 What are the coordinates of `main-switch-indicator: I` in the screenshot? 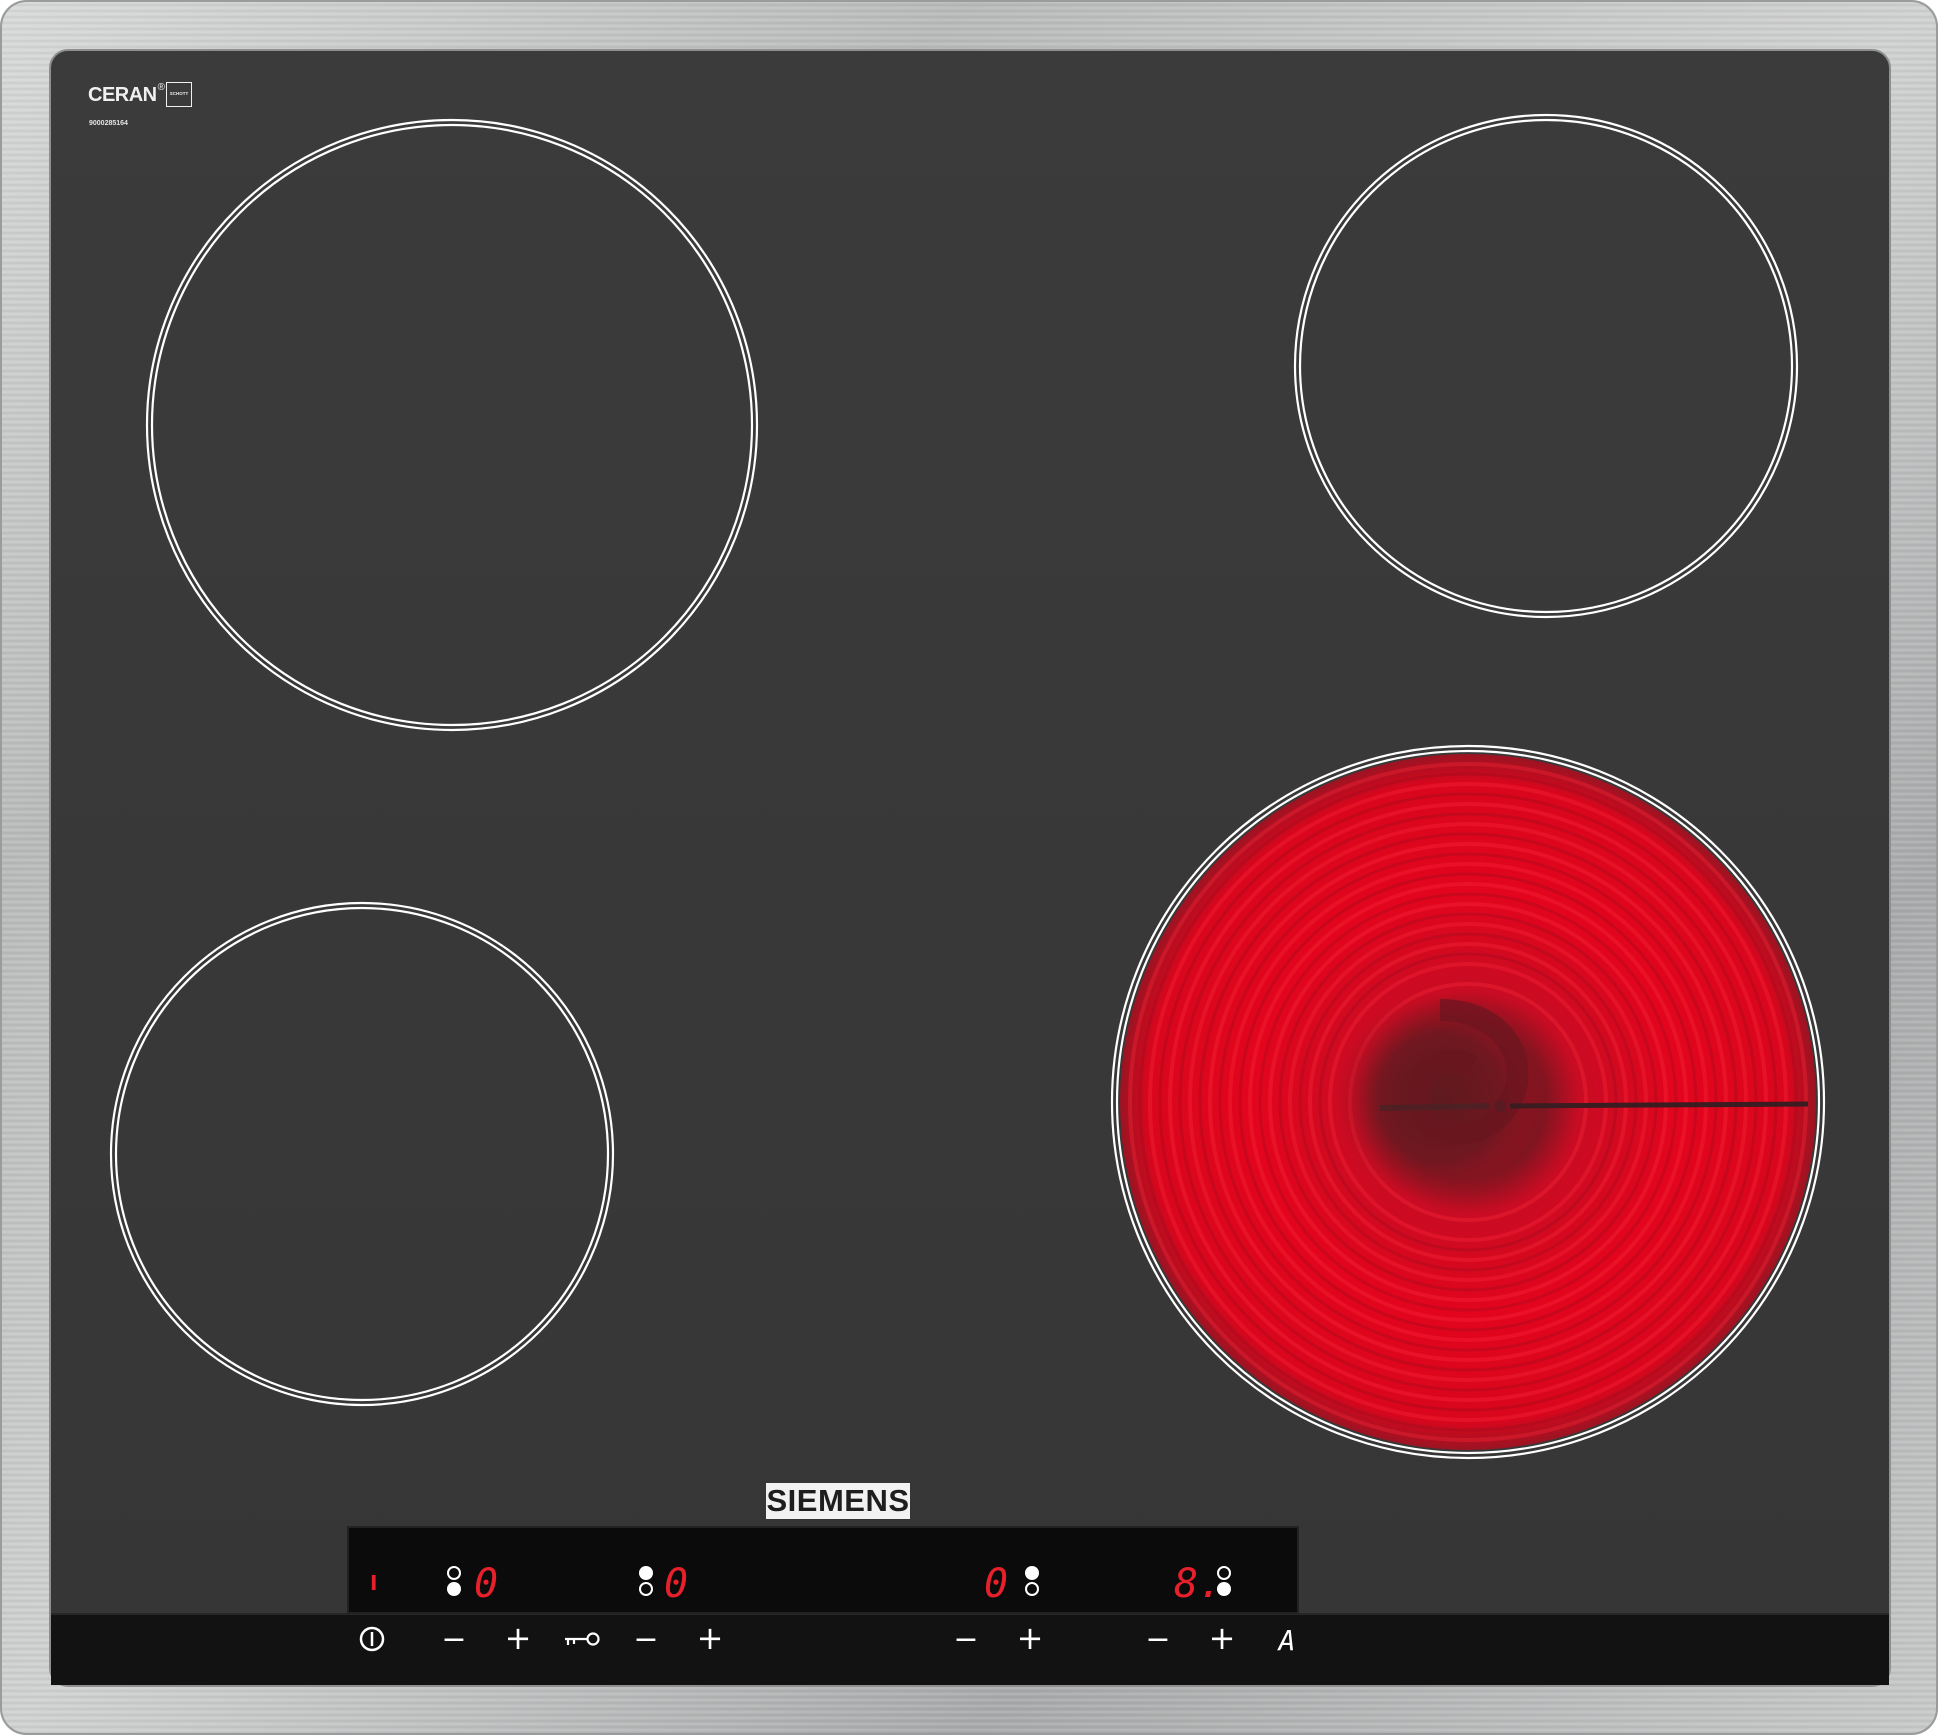 It's located at (373, 1583).